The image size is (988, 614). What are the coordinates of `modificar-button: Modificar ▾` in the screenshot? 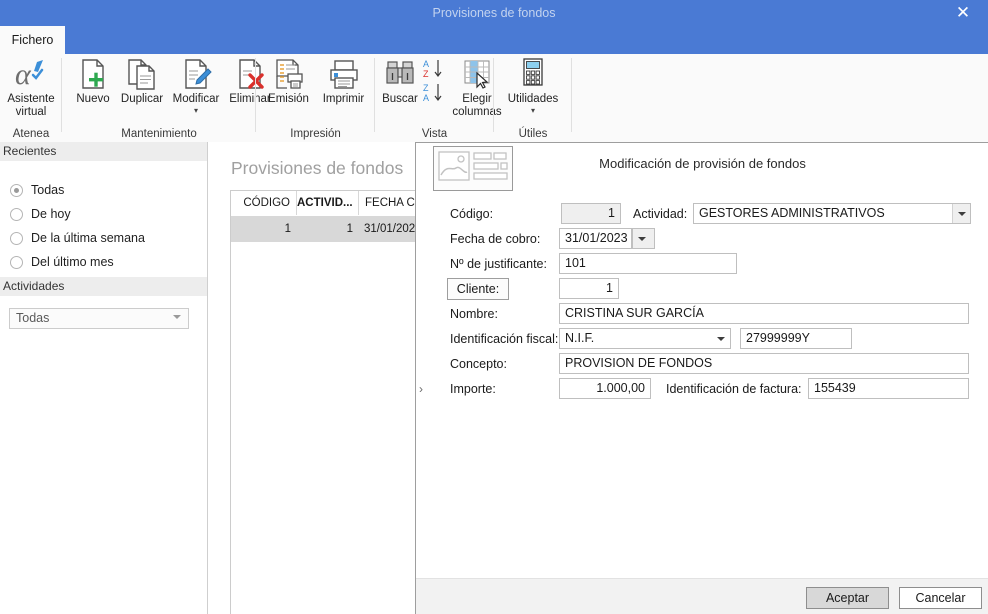 It's located at (196, 85).